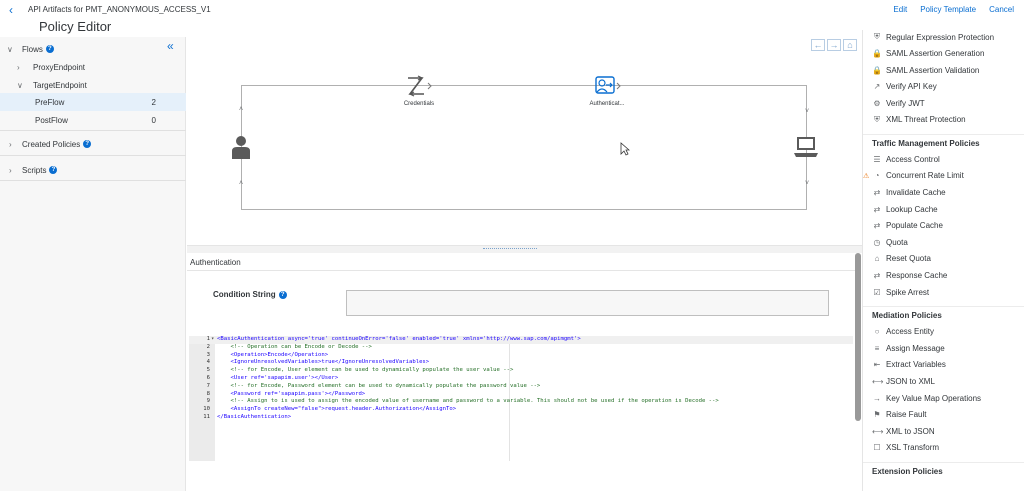  What do you see at coordinates (877, 398) in the screenshot?
I see `key-value-icon: →` at bounding box center [877, 398].